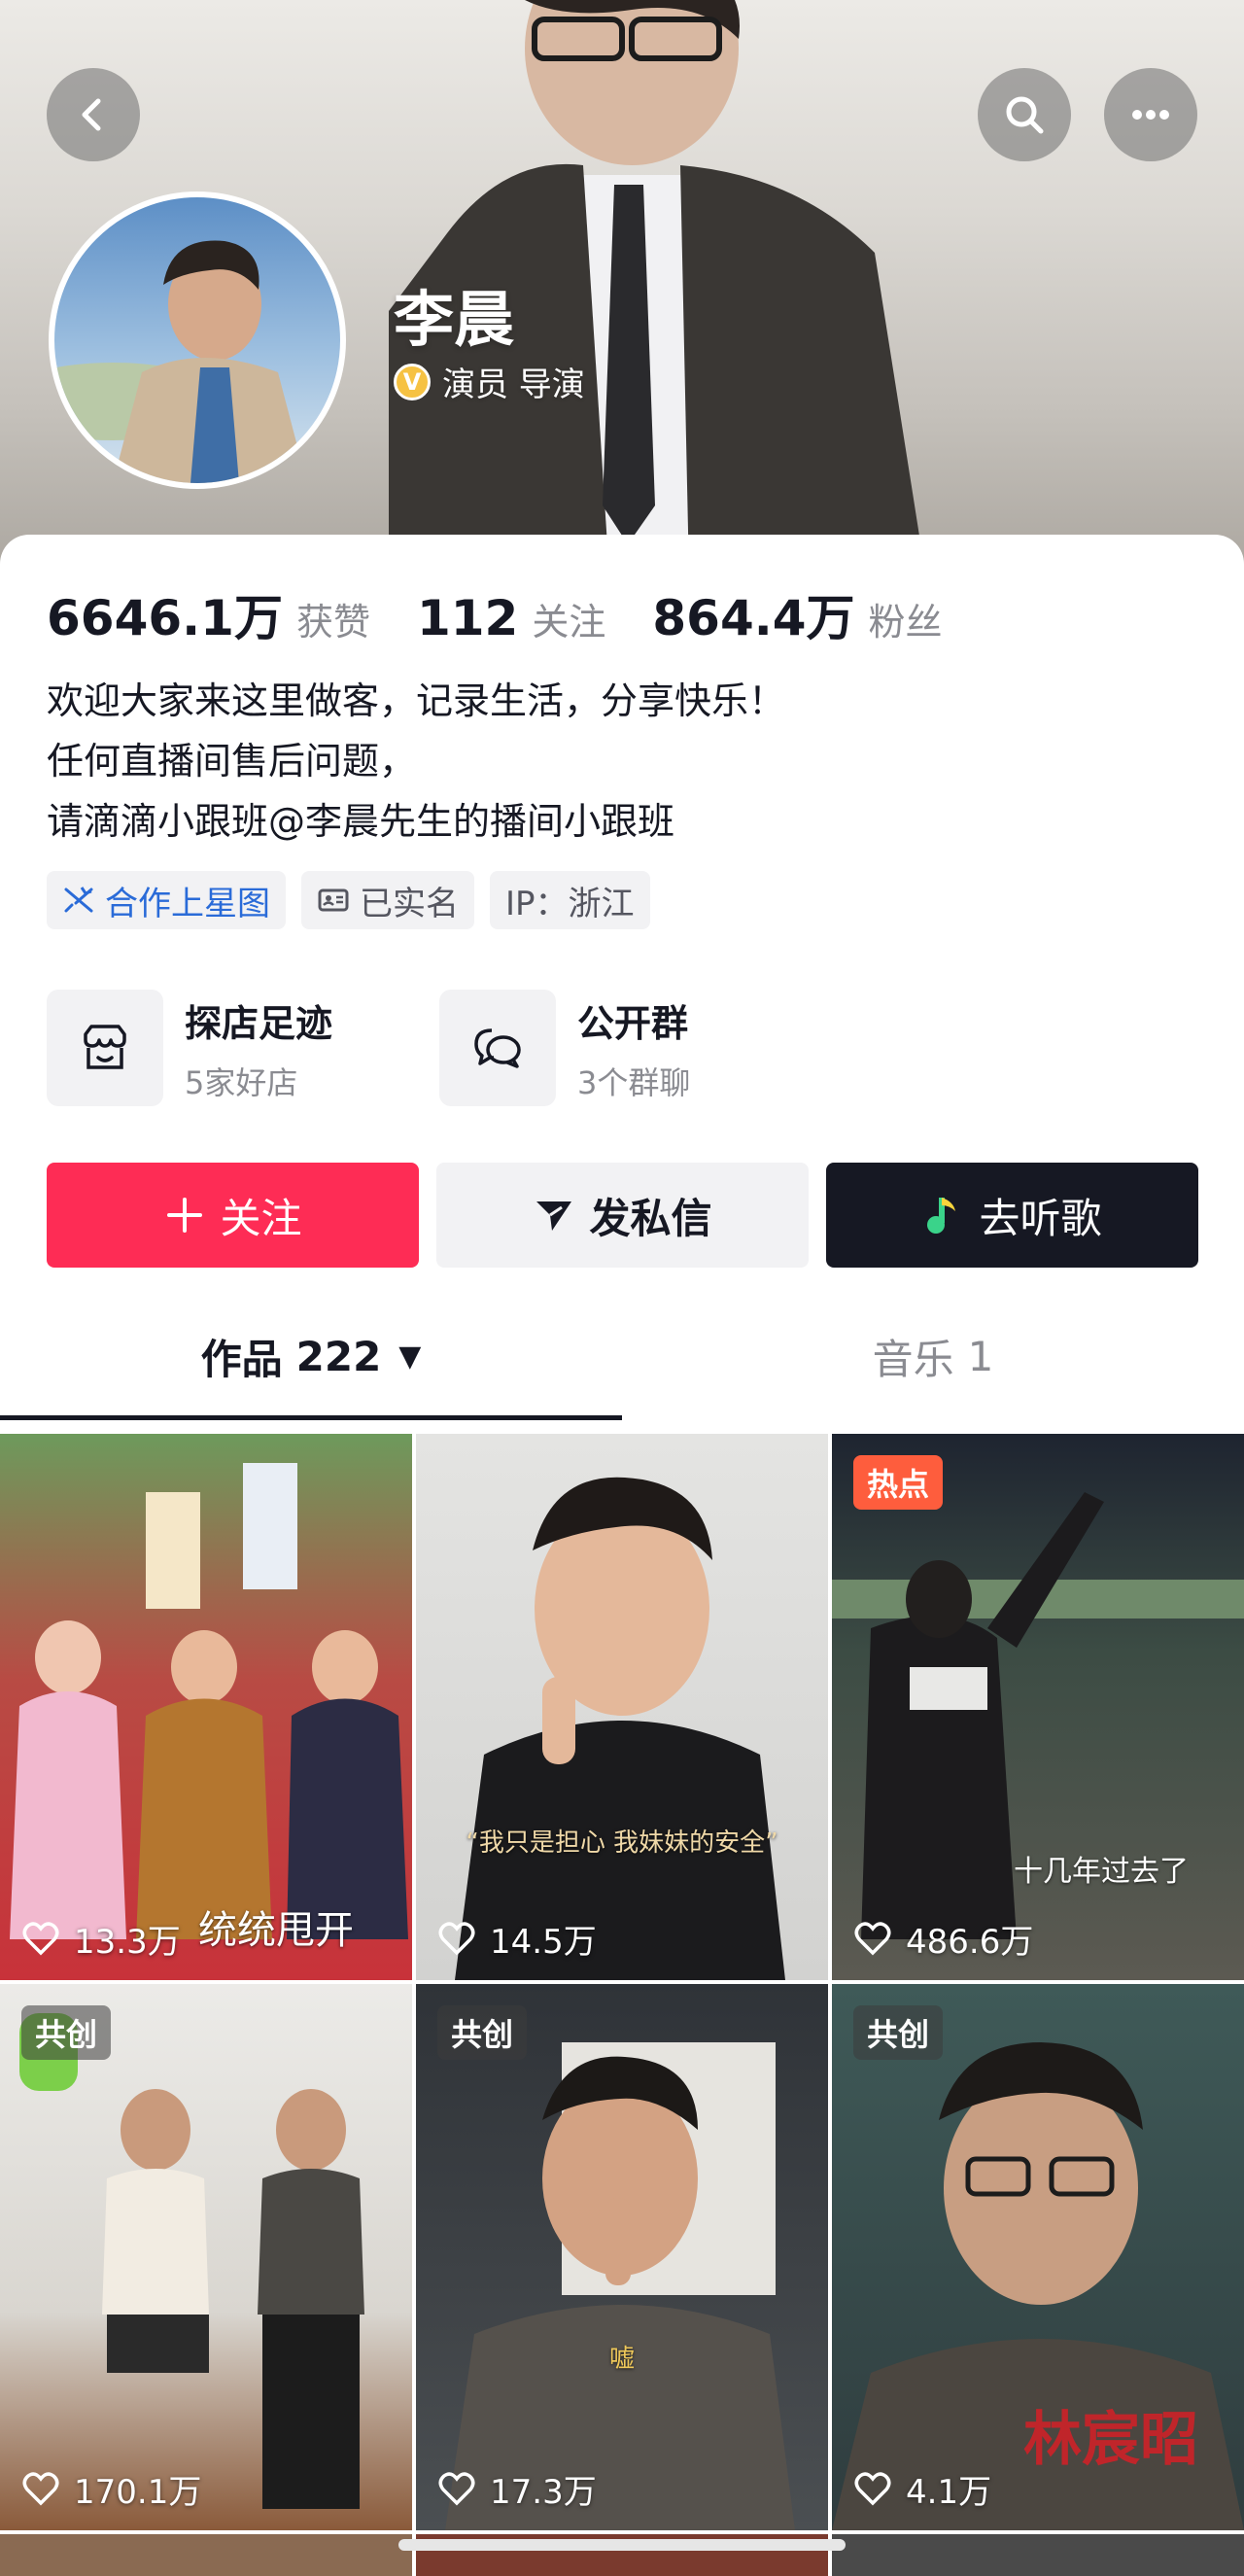 This screenshot has width=1244, height=2576. I want to click on video-likes: 14.5万, so click(517, 1939).